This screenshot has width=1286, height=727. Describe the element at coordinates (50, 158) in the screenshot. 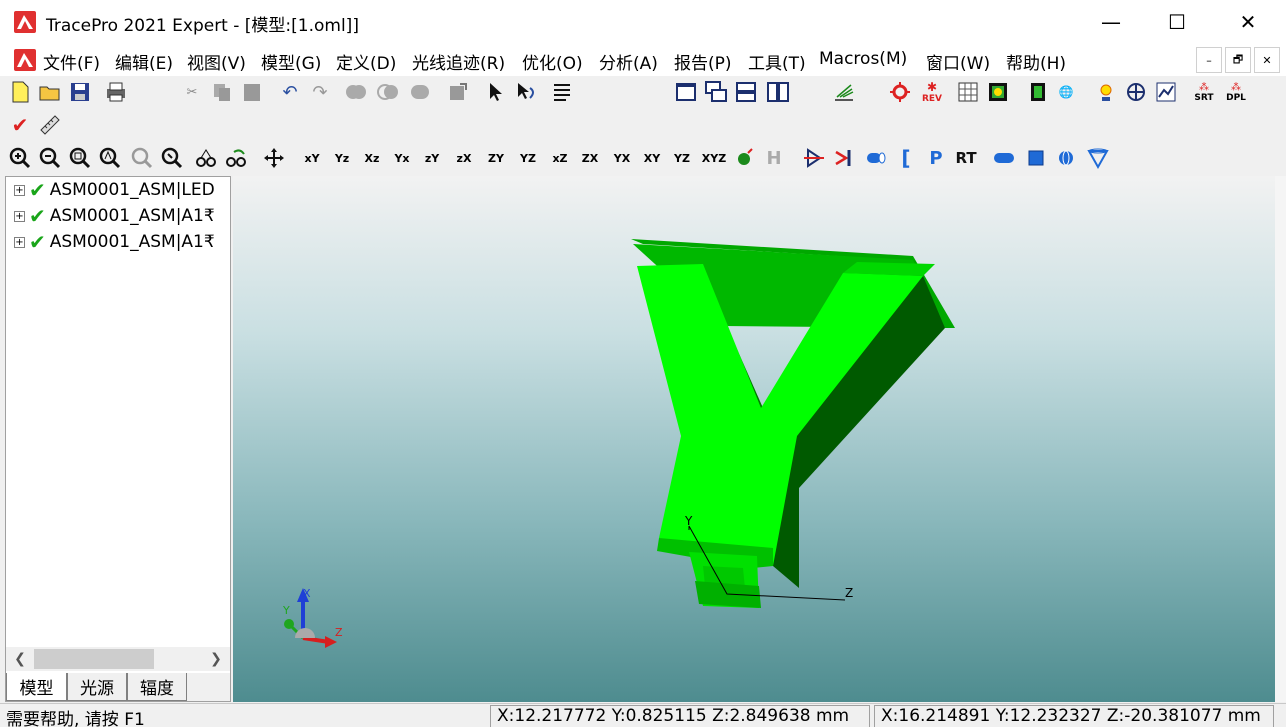

I see `zoom-out-icon` at that location.